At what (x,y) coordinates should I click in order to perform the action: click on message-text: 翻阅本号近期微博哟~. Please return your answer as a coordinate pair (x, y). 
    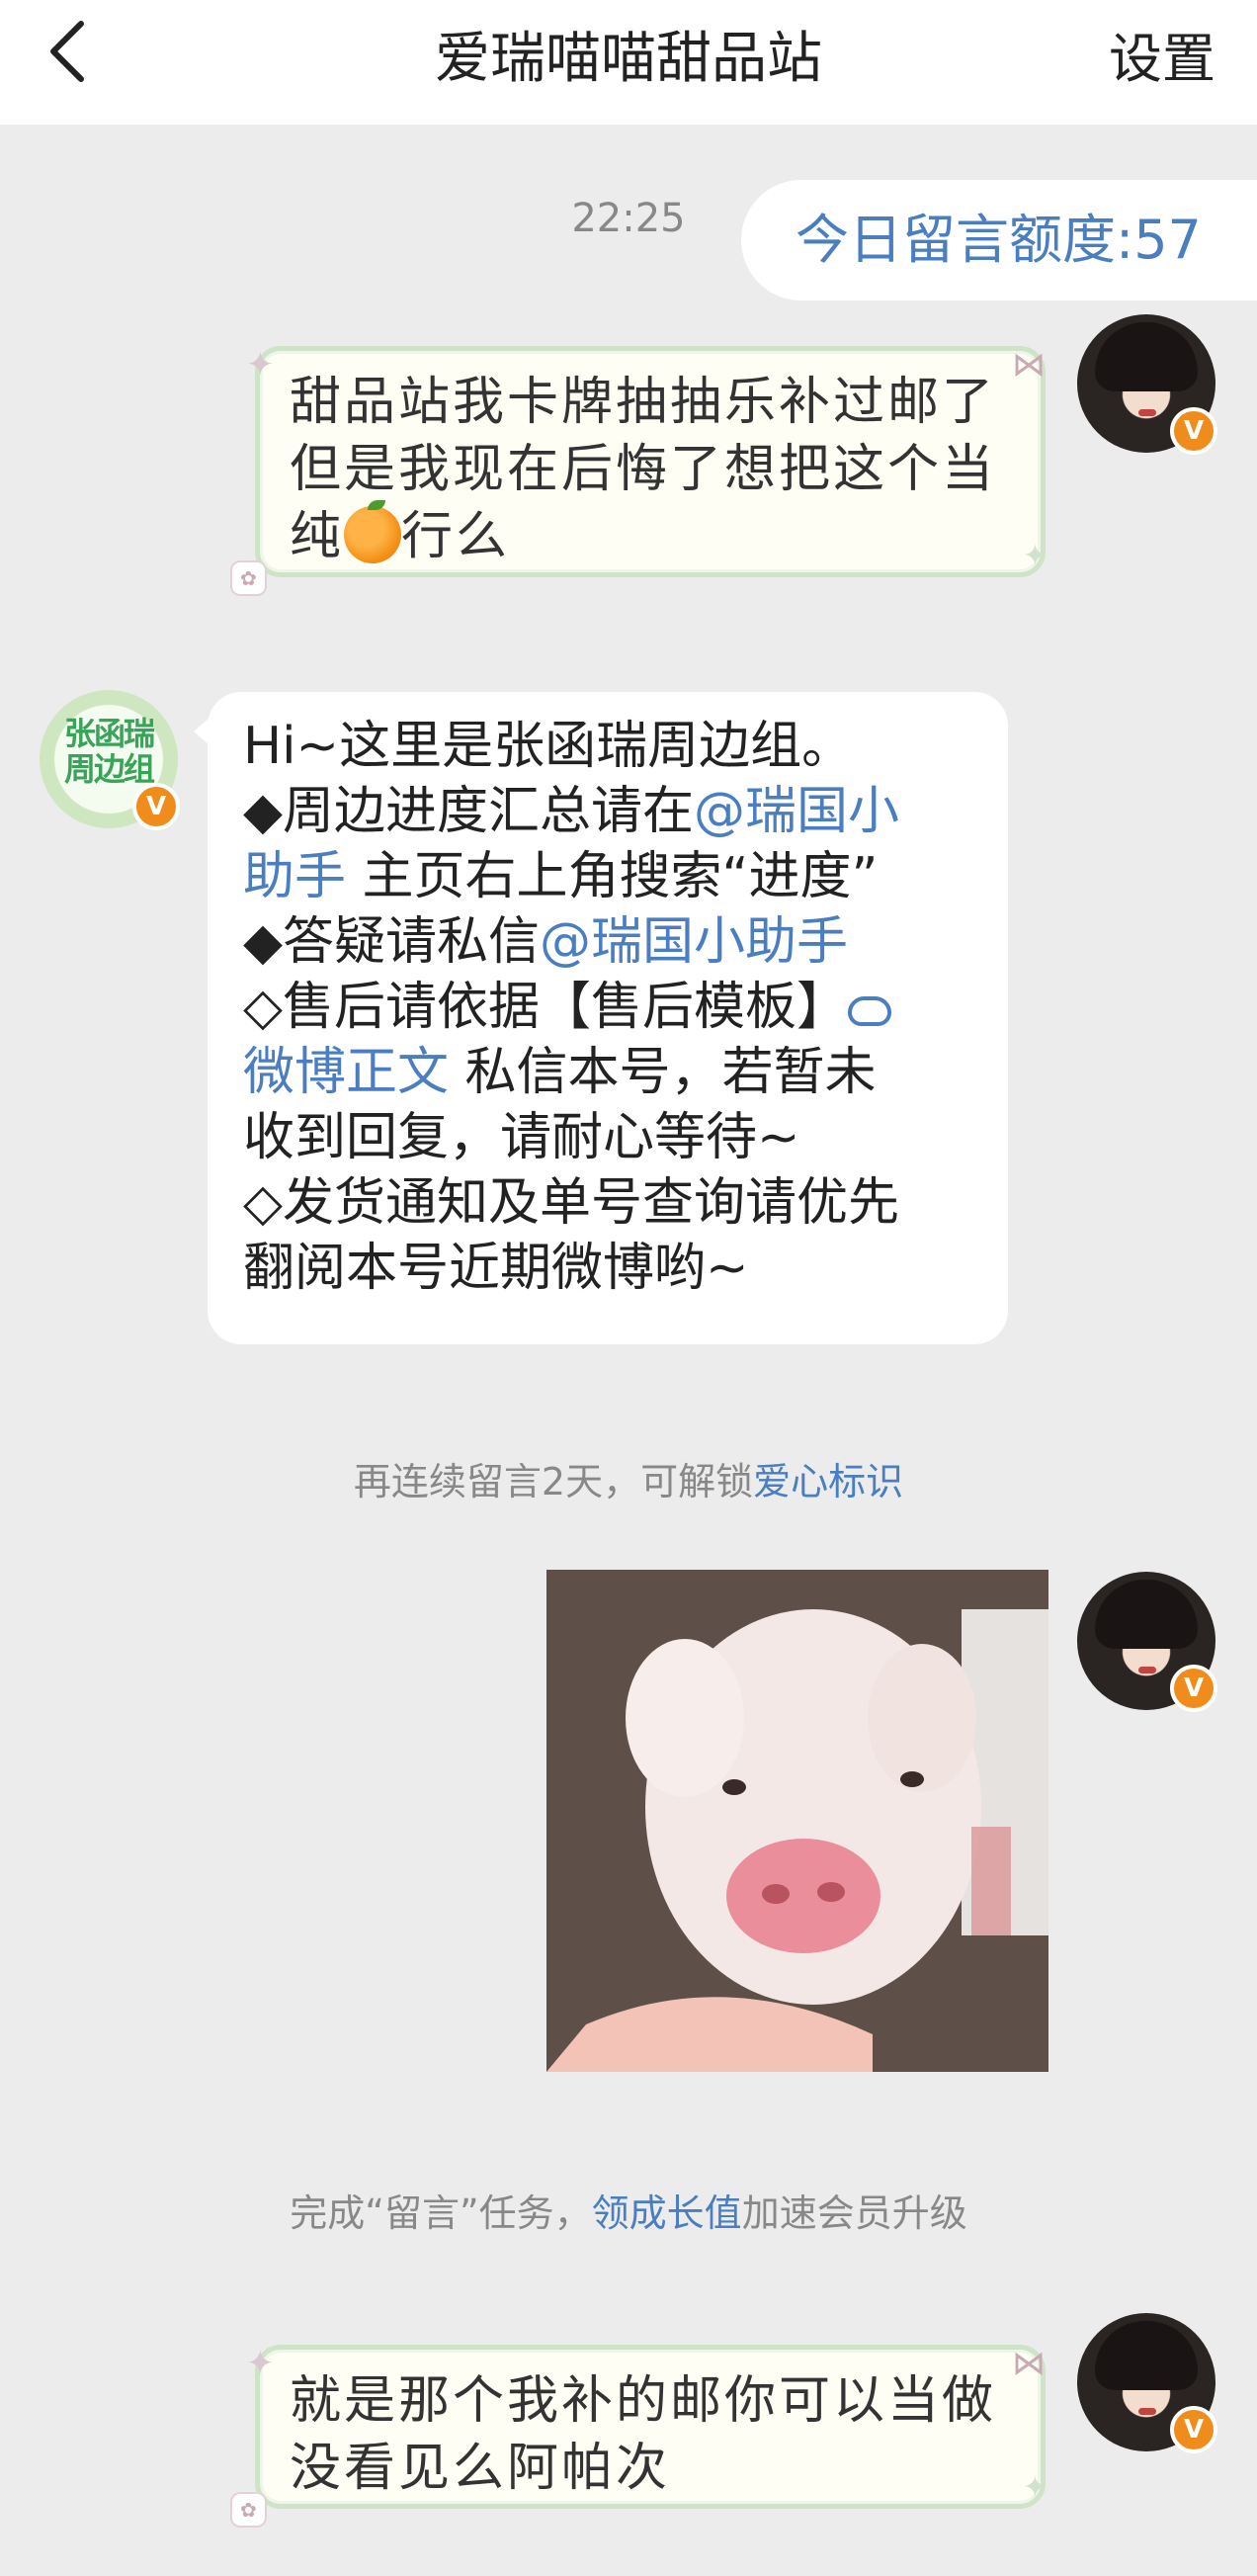
    Looking at the image, I should click on (496, 1268).